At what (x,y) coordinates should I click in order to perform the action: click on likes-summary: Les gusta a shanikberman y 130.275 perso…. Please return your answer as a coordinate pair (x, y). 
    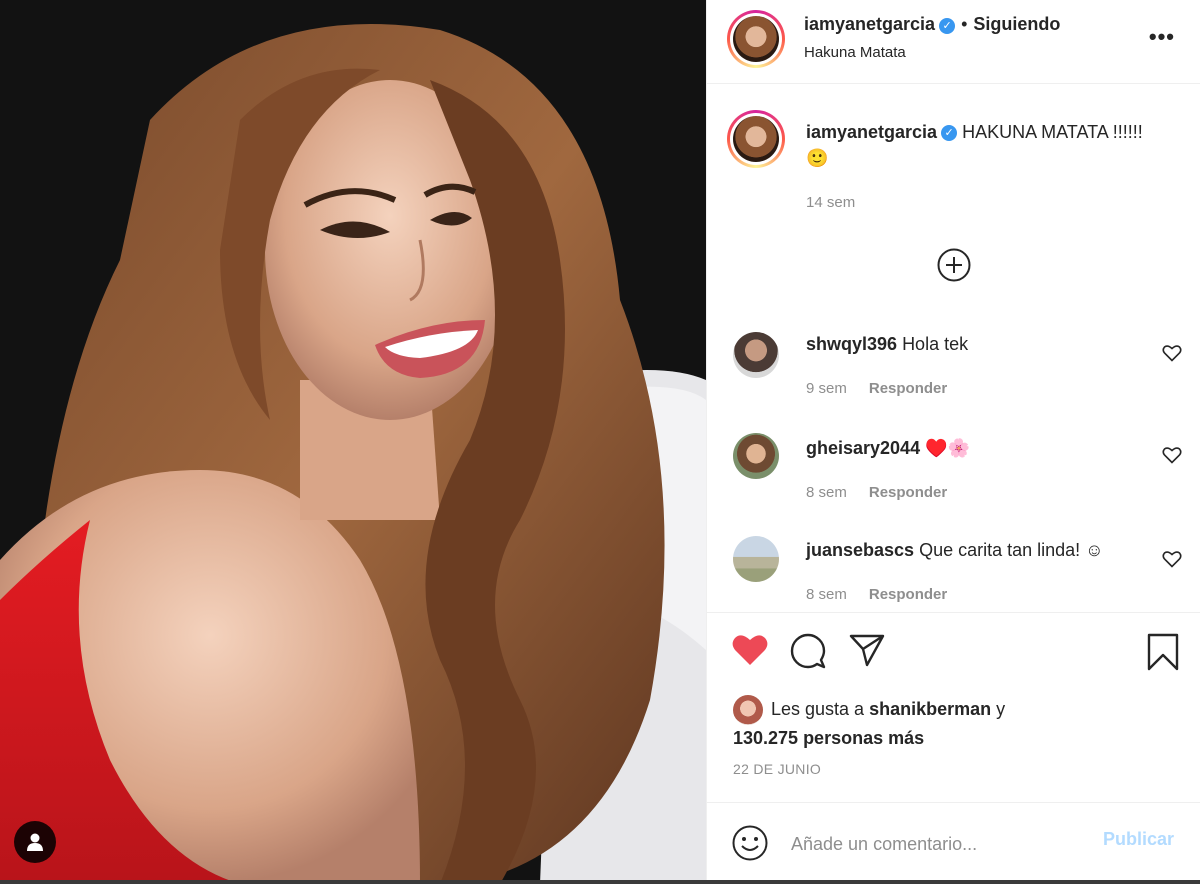
    Looking at the image, I should click on (869, 723).